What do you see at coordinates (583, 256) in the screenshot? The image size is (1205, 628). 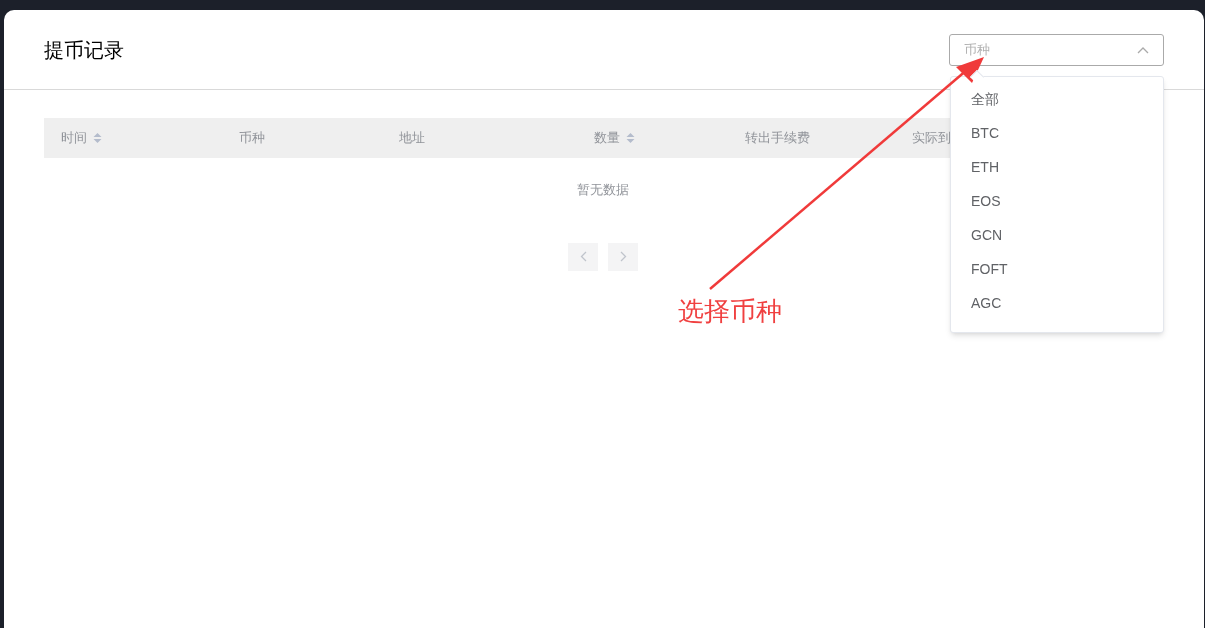 I see `chevron-left-icon` at bounding box center [583, 256].